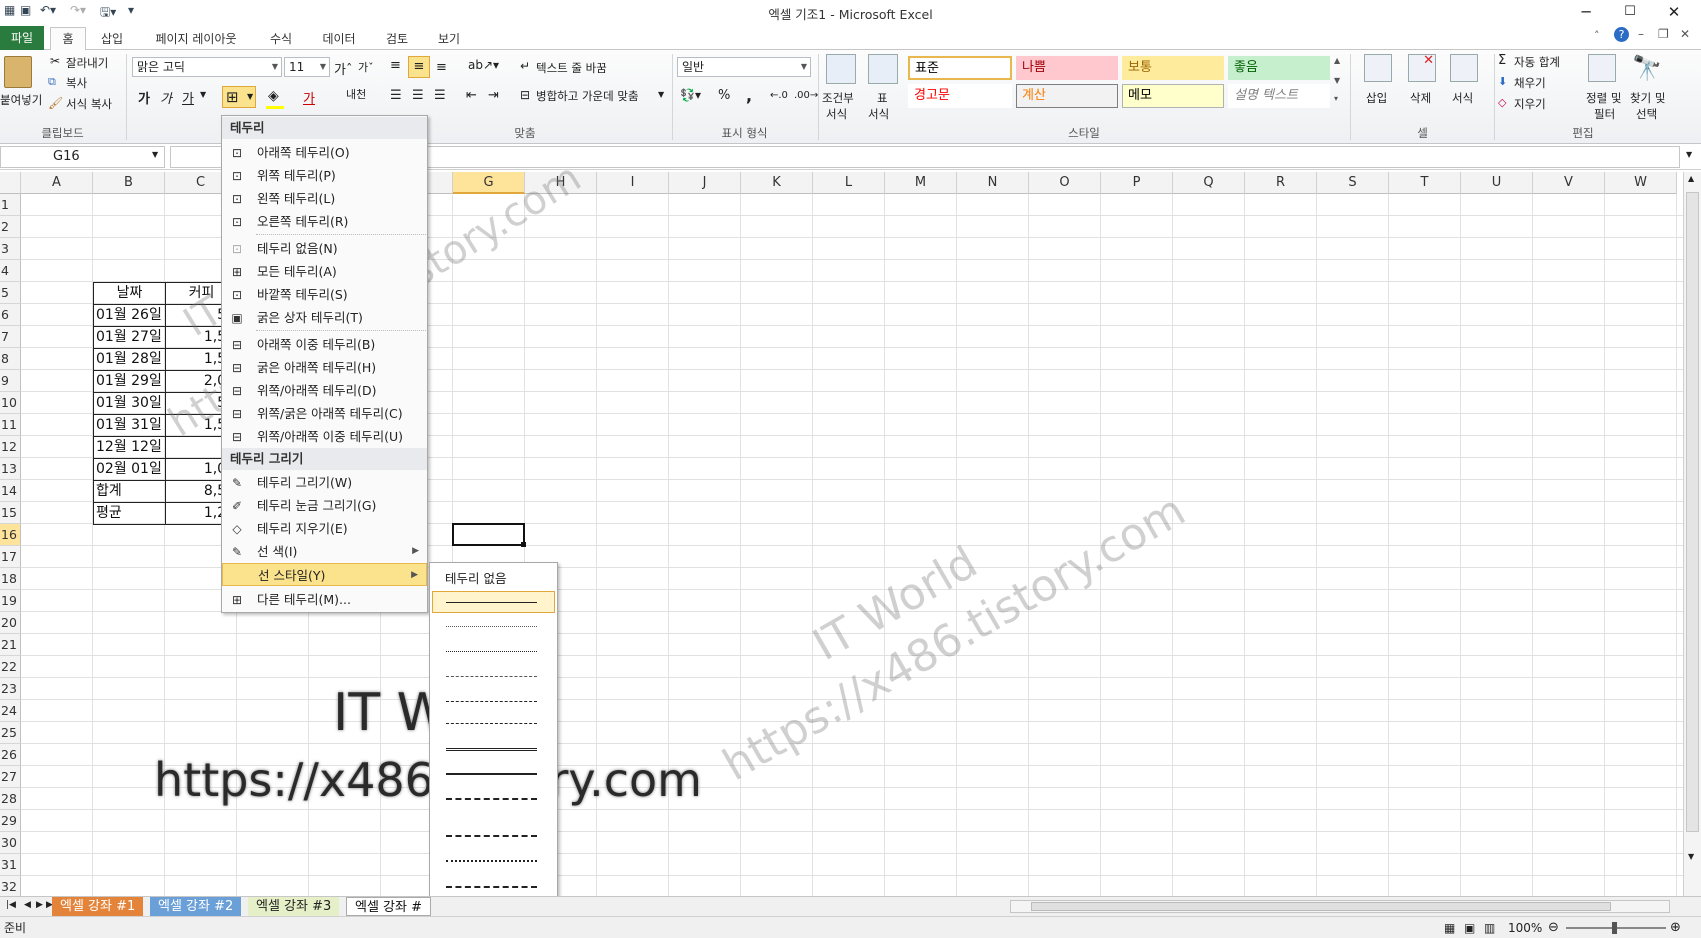 Image resolution: width=1701 pixels, height=938 pixels. What do you see at coordinates (1336, 98) in the screenshot?
I see `styles-more-icon: ▾` at bounding box center [1336, 98].